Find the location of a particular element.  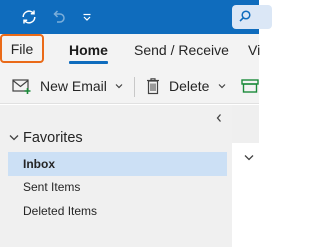

customize-qat-icon is located at coordinates (87, 17).